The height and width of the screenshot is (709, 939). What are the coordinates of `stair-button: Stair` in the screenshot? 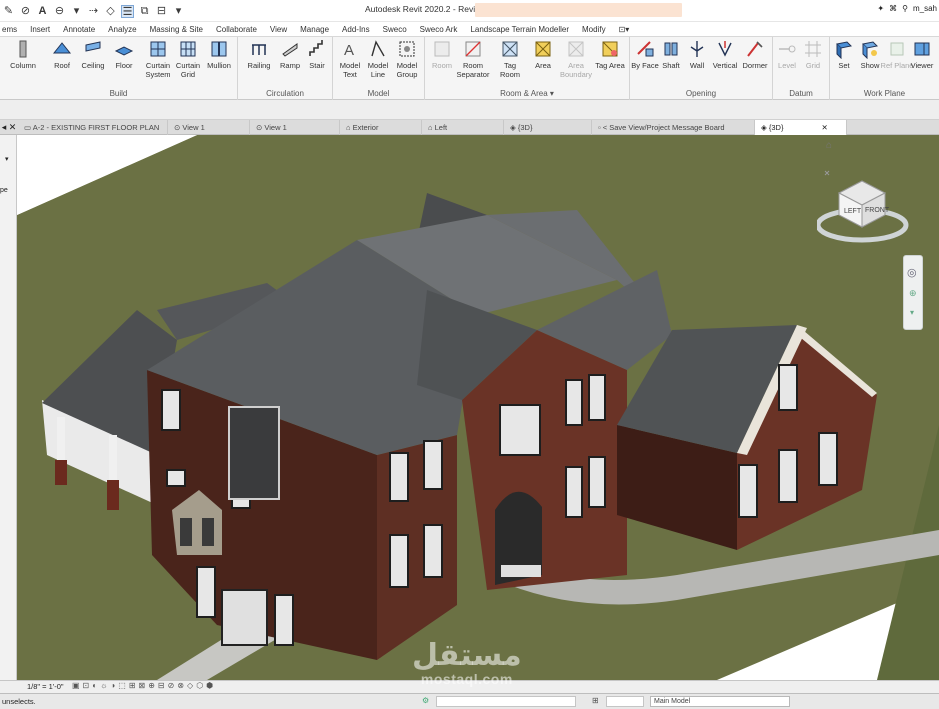 It's located at (317, 54).